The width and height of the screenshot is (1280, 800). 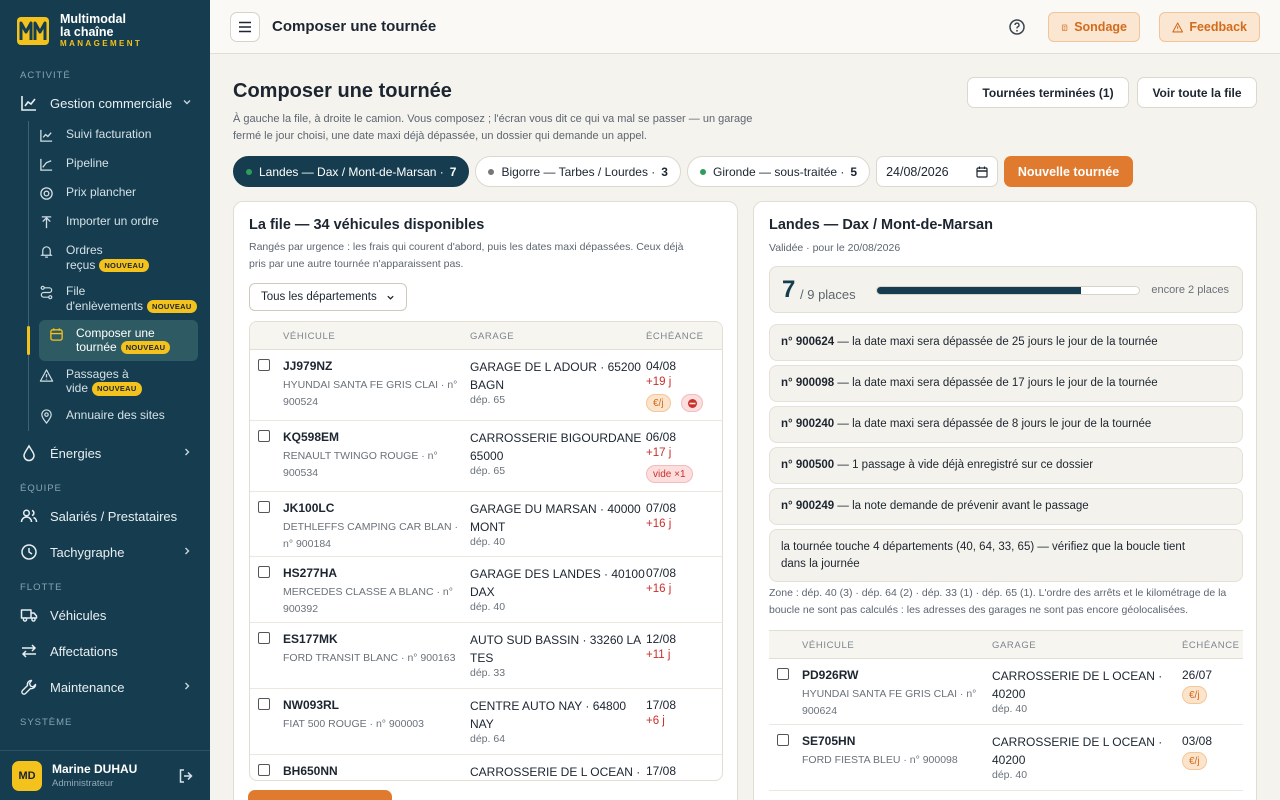 I want to click on tournees-terminees-button: Tournées terminées (1), so click(x=1048, y=92).